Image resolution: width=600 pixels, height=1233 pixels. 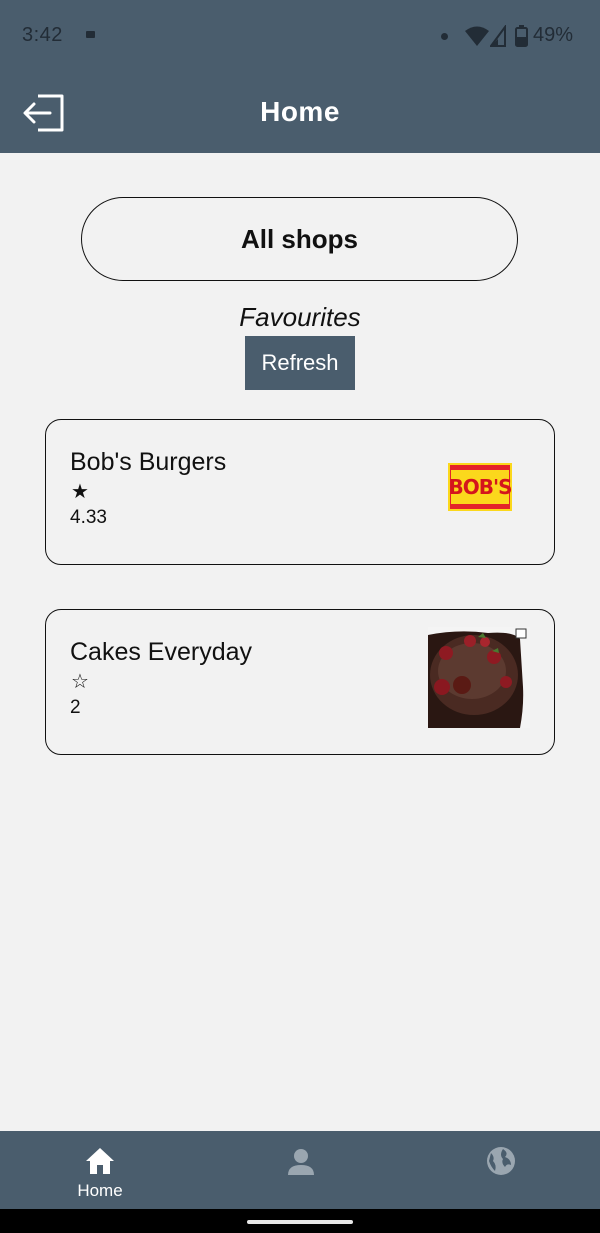 I want to click on shop-card-cakes-everyday: Cakes Everyday ☆ 2, so click(x=300, y=682).